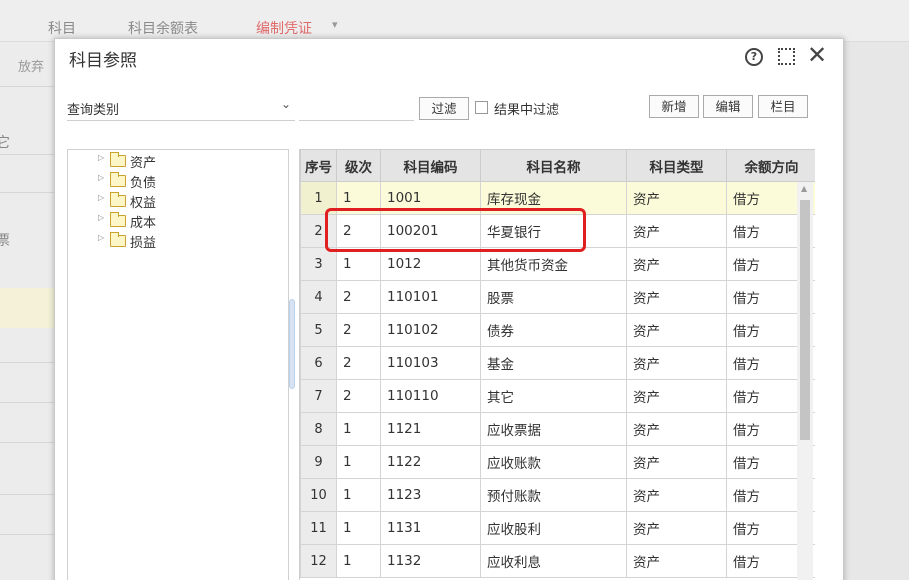 The width and height of the screenshot is (909, 580). Describe the element at coordinates (804, 188) in the screenshot. I see `scroll-up-icon: ▲` at that location.